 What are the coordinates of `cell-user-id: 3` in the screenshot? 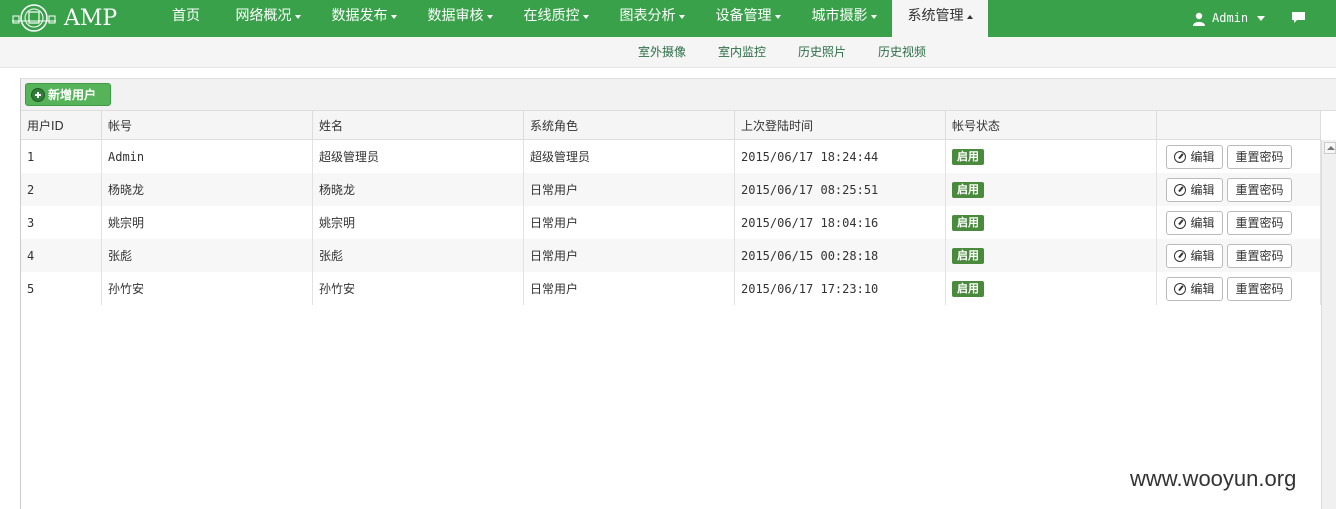 It's located at (61, 222).